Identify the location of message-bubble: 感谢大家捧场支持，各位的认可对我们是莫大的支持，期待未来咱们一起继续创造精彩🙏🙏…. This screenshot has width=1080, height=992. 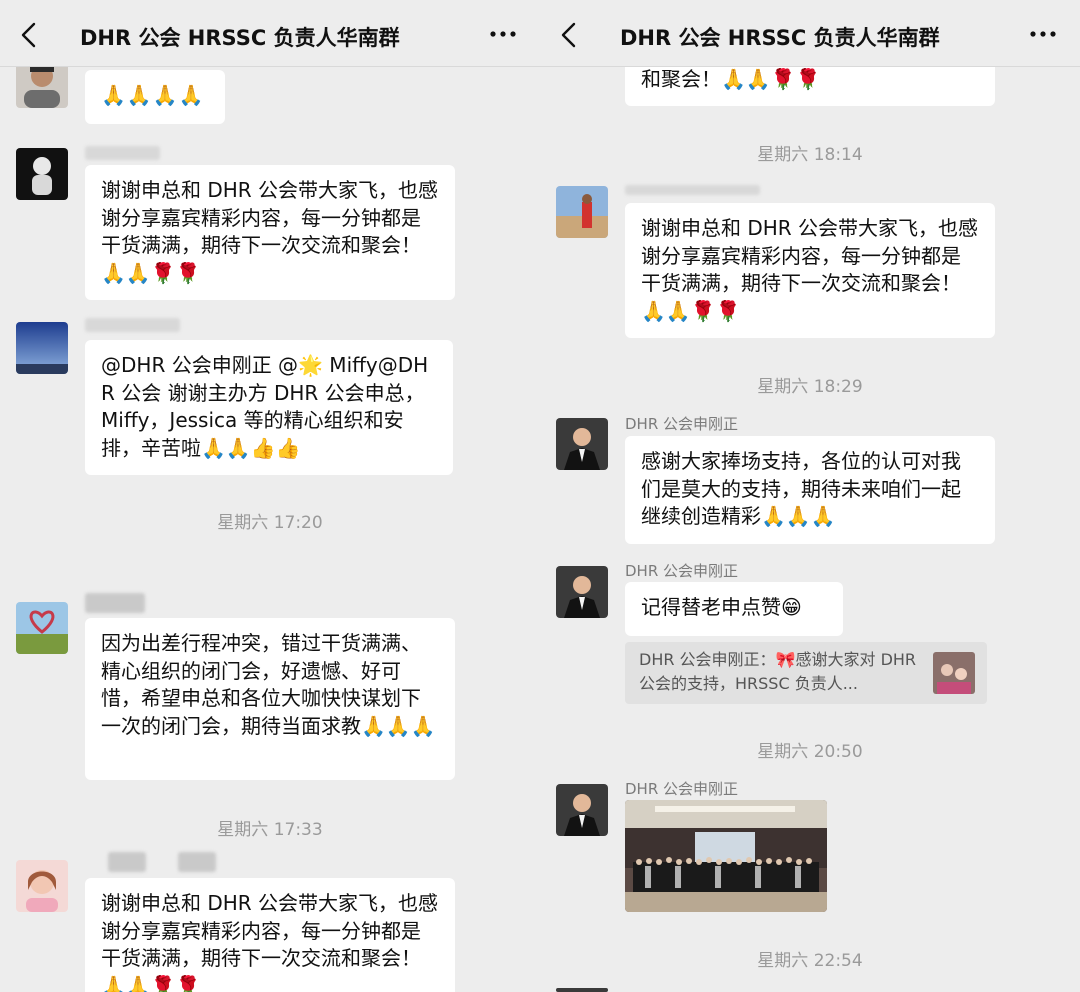
(810, 490).